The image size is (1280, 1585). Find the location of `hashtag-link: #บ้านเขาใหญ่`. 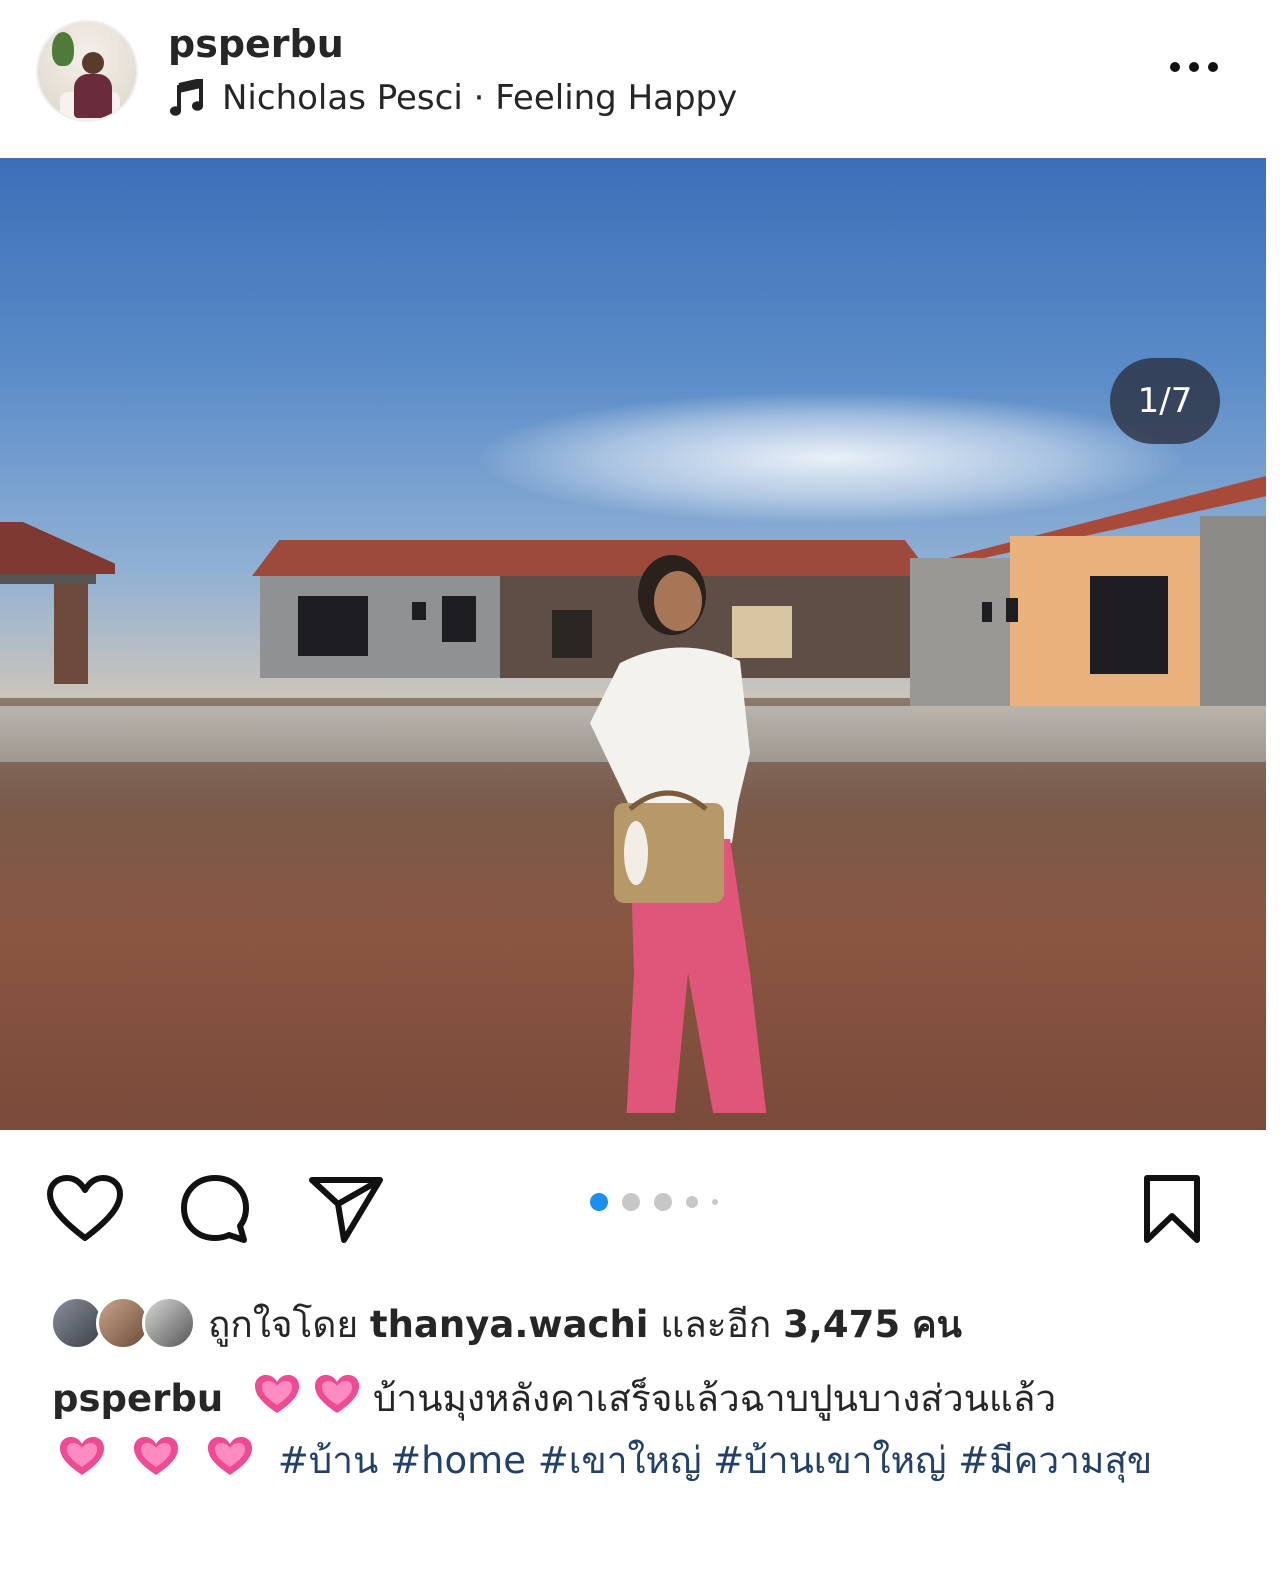

hashtag-link: #บ้านเขาใหญ่ is located at coordinates (829, 1460).